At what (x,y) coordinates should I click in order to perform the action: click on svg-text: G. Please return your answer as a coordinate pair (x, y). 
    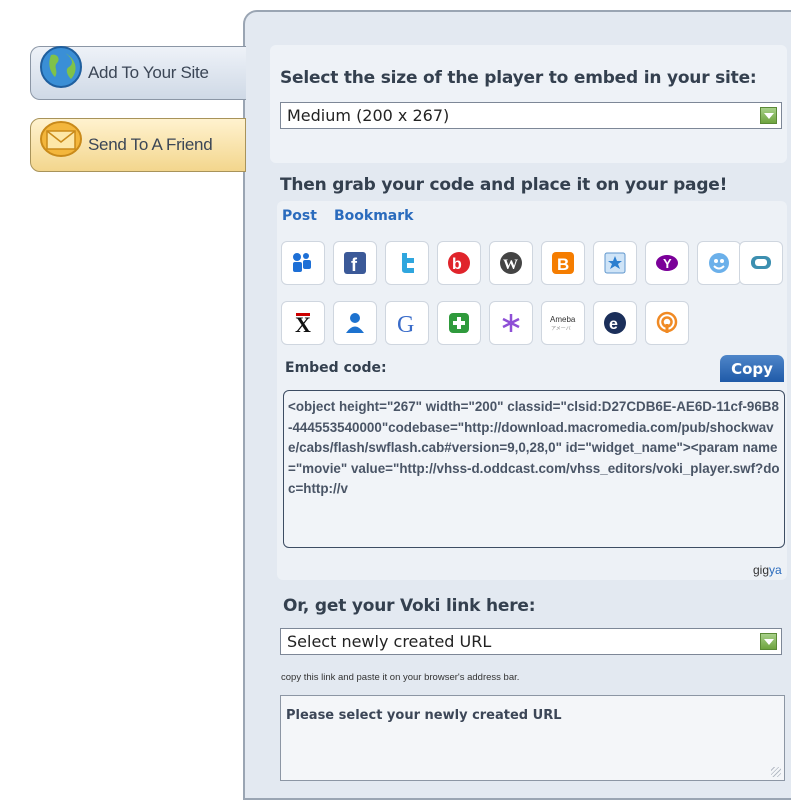
    Looking at the image, I should click on (405, 324).